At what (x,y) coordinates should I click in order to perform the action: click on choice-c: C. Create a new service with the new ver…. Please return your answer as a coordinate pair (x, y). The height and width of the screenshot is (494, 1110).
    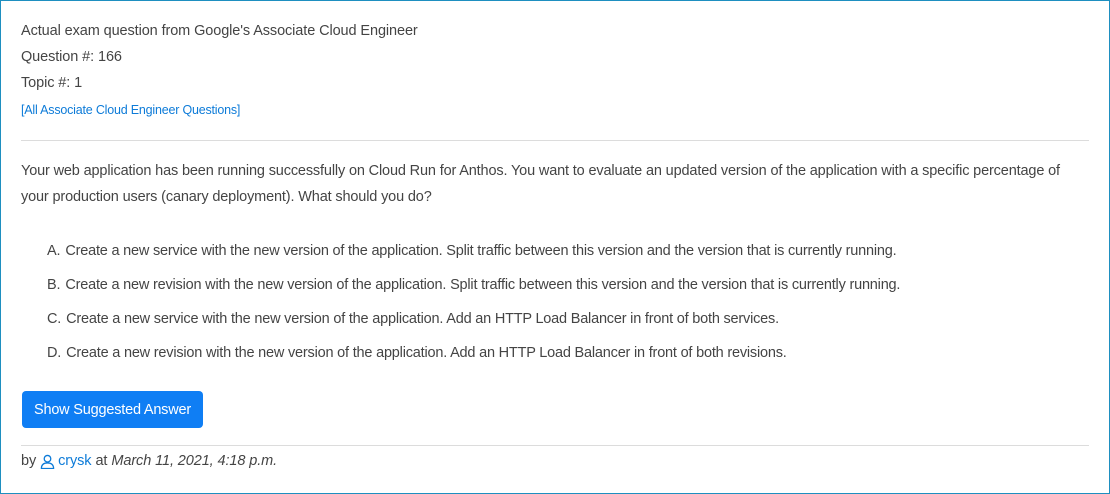
    Looking at the image, I should click on (567, 326).